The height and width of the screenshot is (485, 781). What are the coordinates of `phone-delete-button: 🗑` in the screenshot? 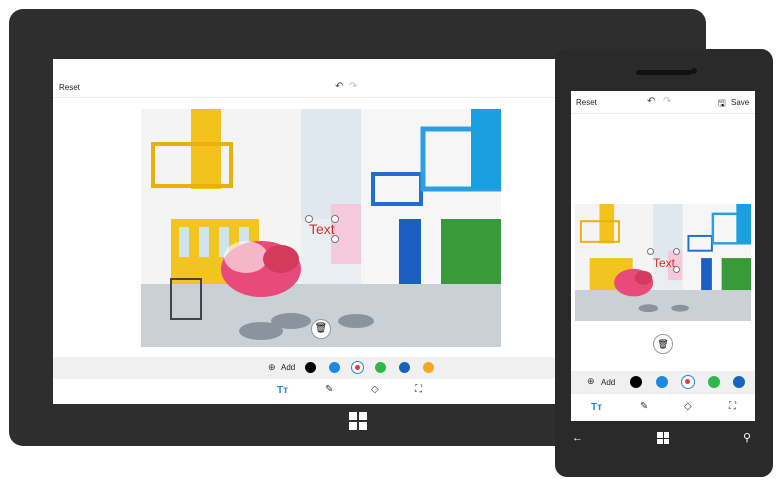 It's located at (663, 344).